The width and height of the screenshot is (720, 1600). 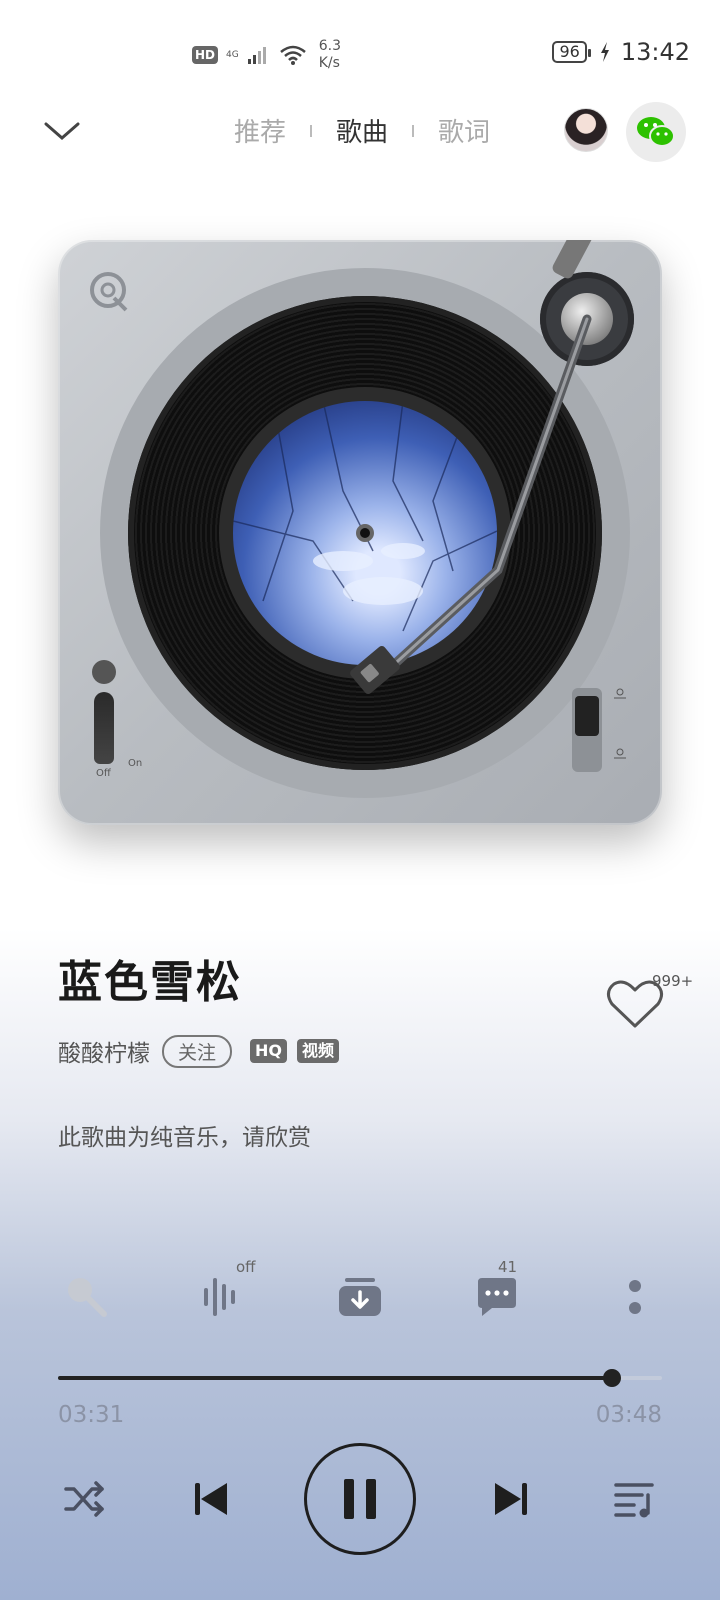 What do you see at coordinates (360, 50) in the screenshot?
I see `status-bar: HD 4G 6.3 K/s 96 13:42` at bounding box center [360, 50].